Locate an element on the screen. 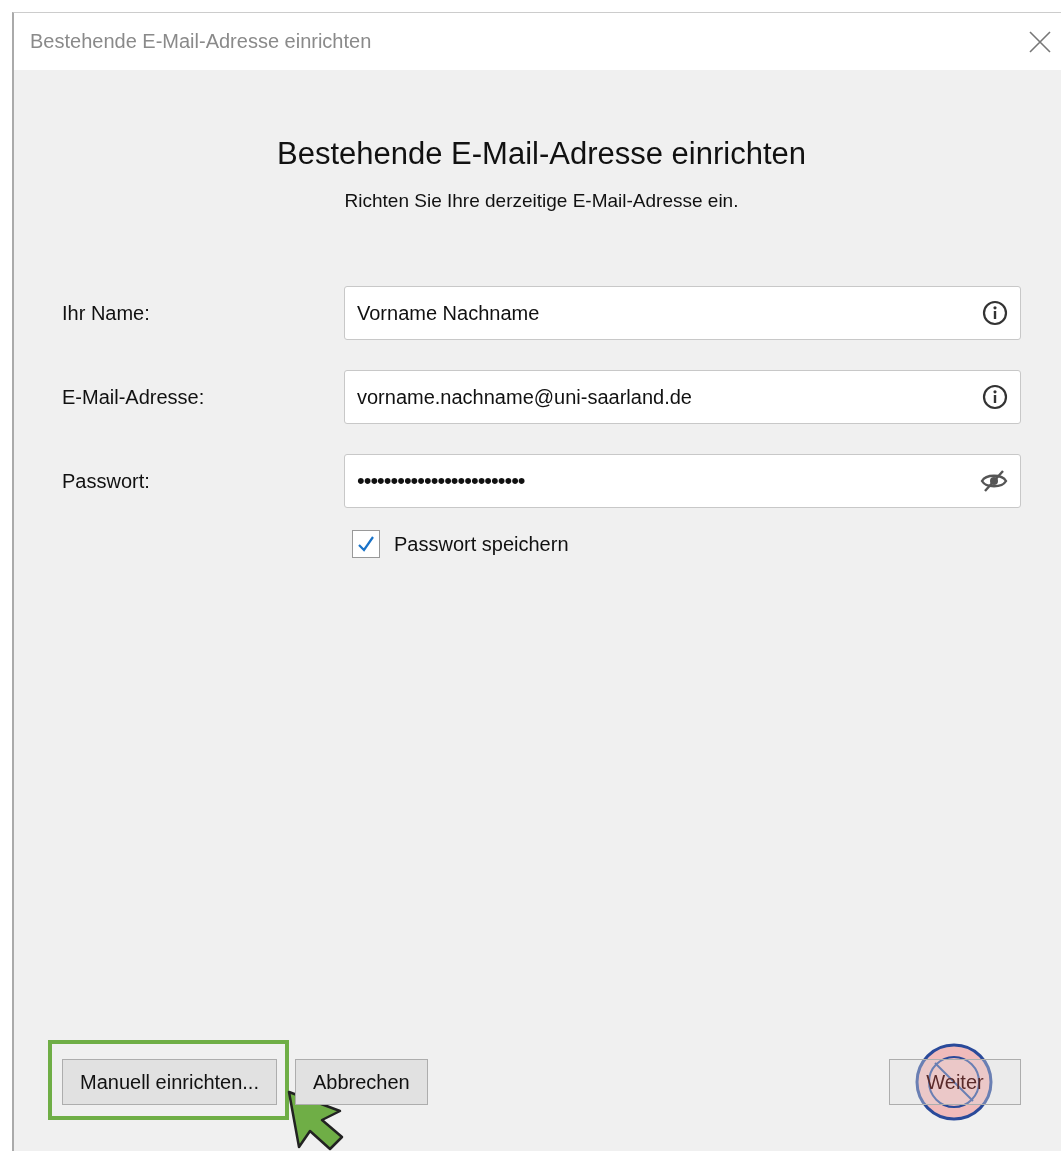  field-label: Passwort: is located at coordinates (106, 481).